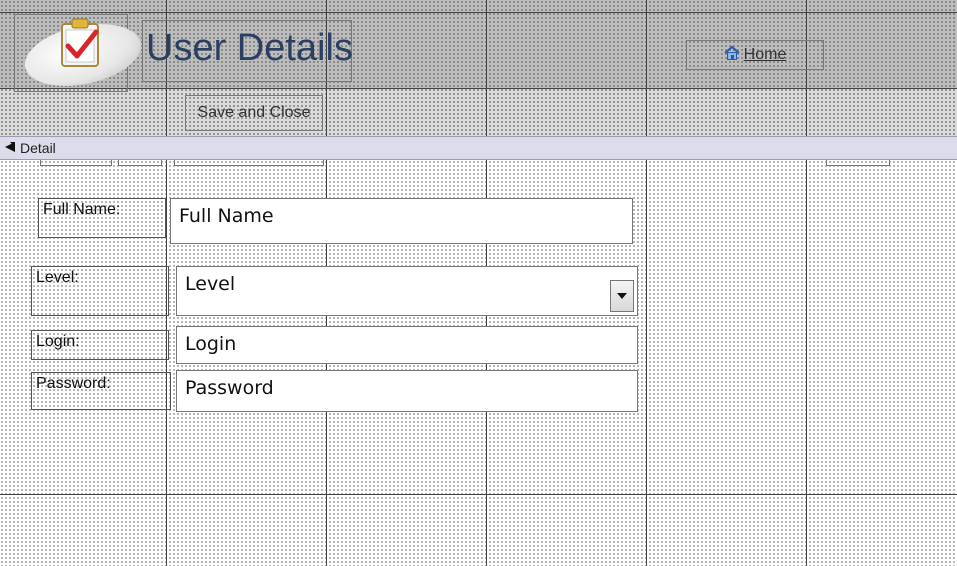  What do you see at coordinates (101, 391) in the screenshot?
I see `password-label: Password:` at bounding box center [101, 391].